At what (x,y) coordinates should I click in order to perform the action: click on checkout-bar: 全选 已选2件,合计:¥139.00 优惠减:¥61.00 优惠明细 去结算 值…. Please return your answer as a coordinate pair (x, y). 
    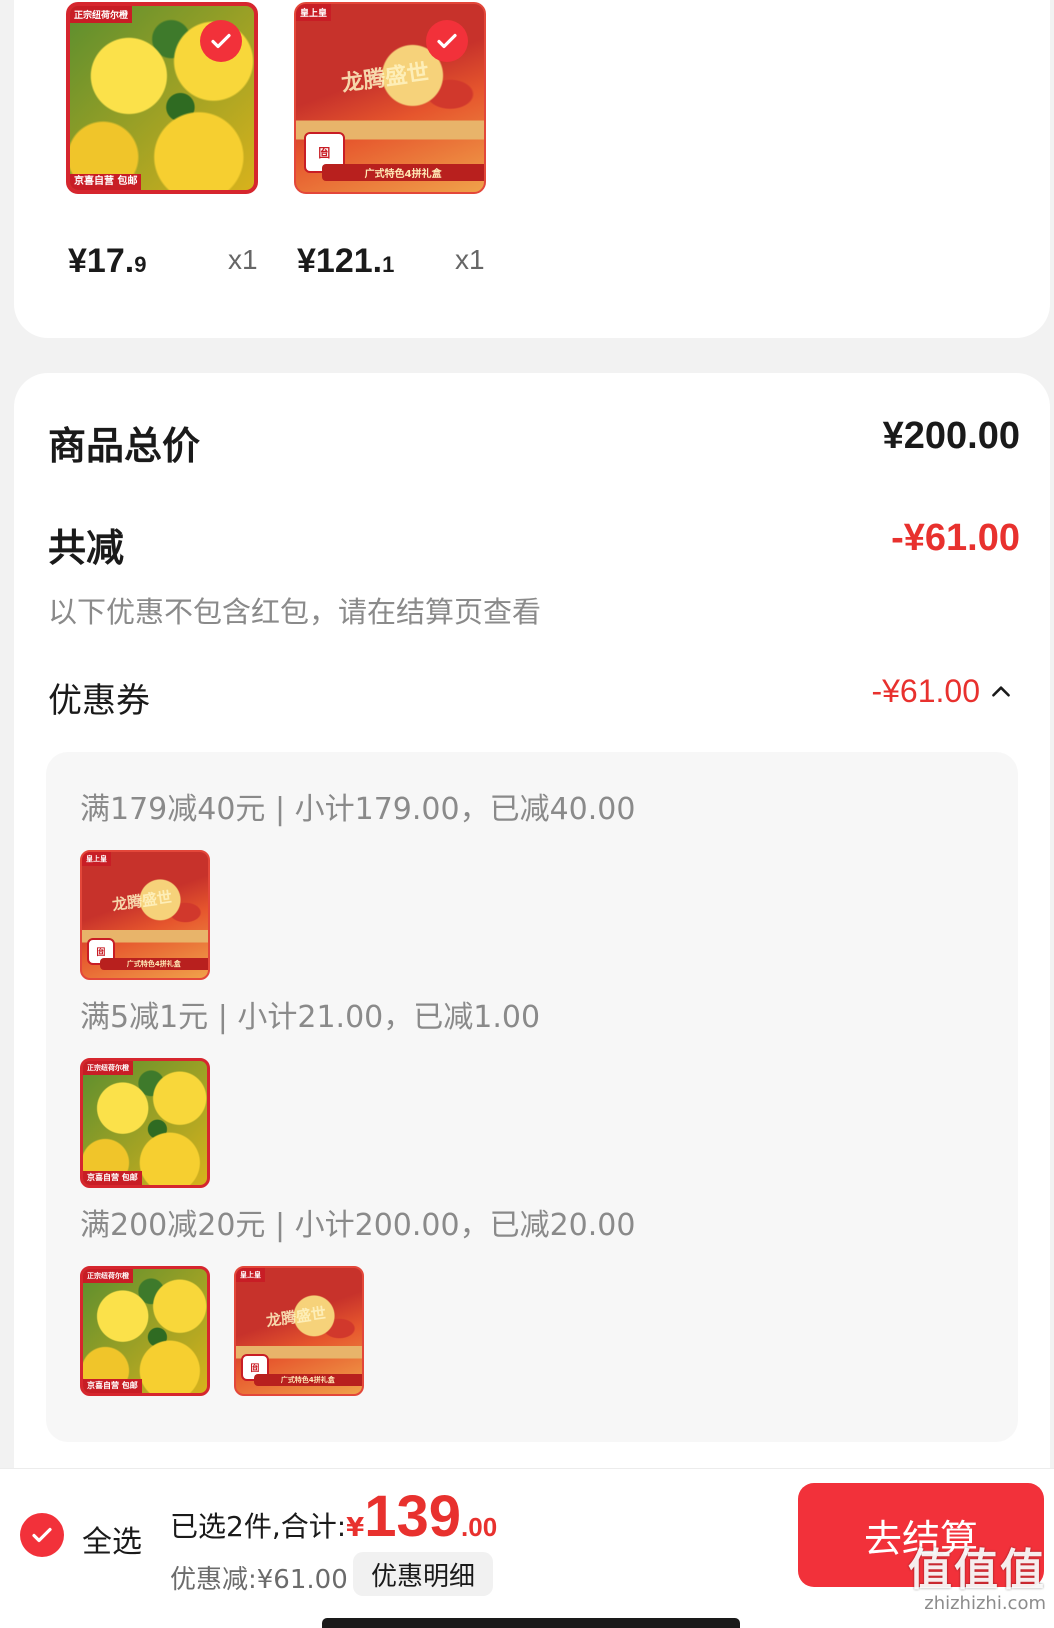
    Looking at the image, I should click on (527, 1548).